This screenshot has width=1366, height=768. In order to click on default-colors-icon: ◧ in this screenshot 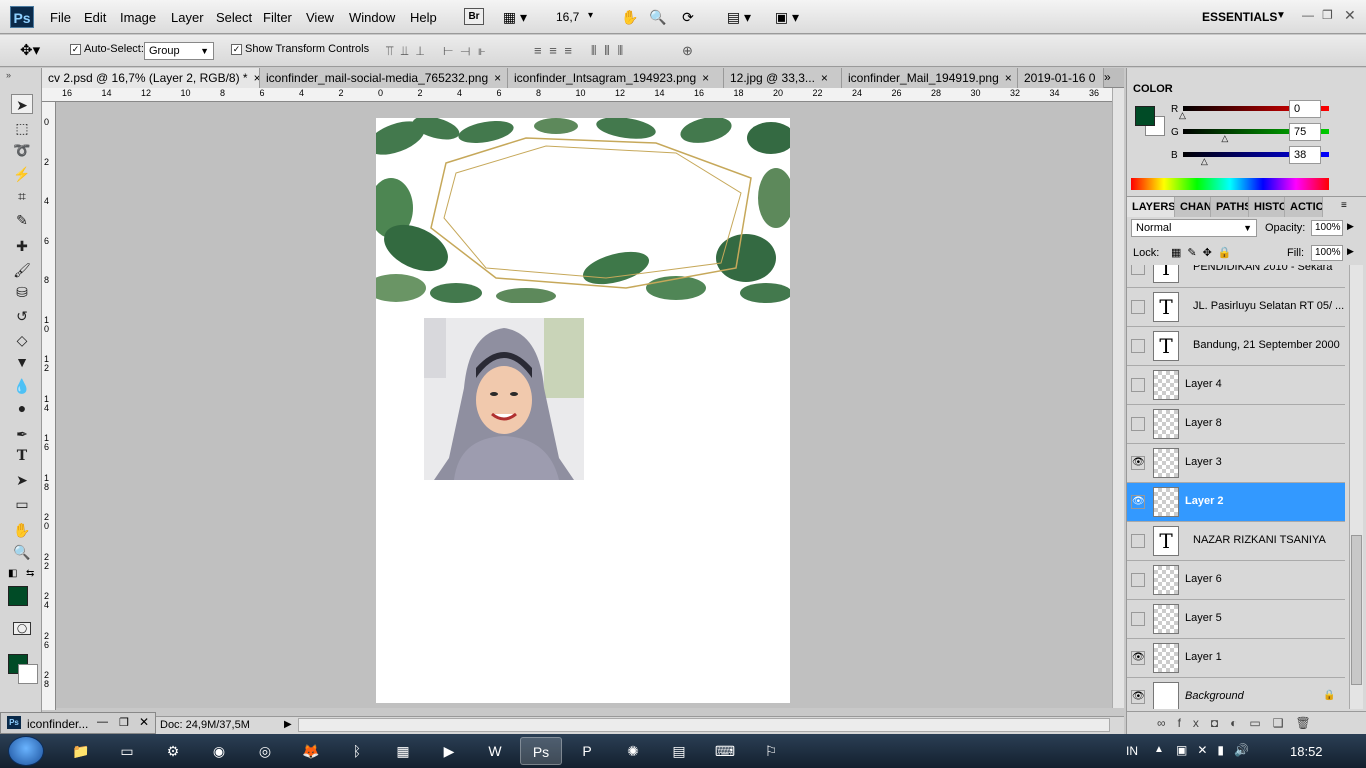, I will do `click(12, 573)`.